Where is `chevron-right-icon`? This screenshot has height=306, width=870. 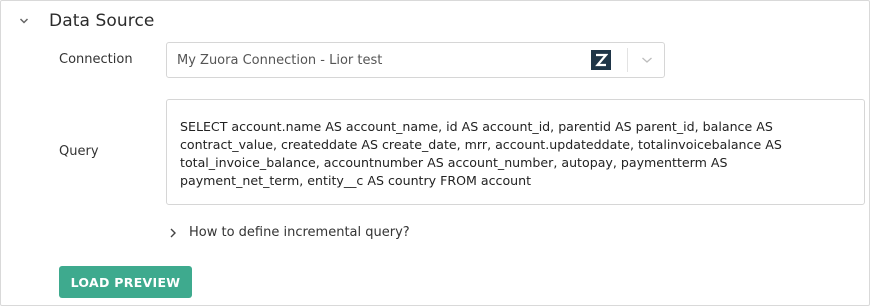
chevron-right-icon is located at coordinates (174, 233).